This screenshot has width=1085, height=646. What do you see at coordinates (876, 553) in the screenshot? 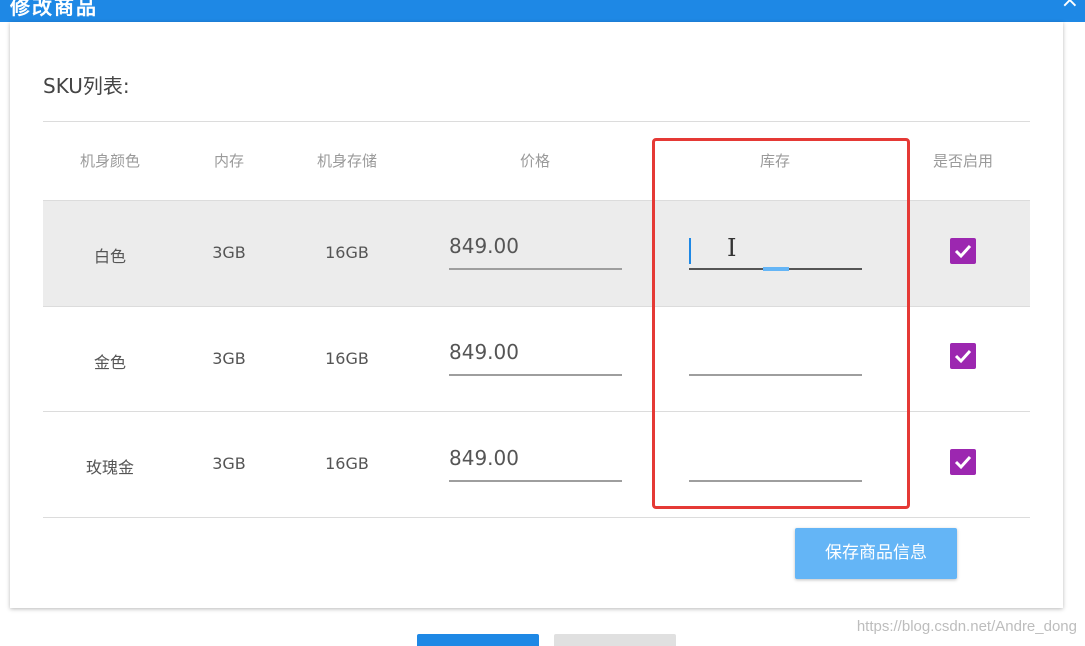
I see `save-product-button: 保存商品信息` at bounding box center [876, 553].